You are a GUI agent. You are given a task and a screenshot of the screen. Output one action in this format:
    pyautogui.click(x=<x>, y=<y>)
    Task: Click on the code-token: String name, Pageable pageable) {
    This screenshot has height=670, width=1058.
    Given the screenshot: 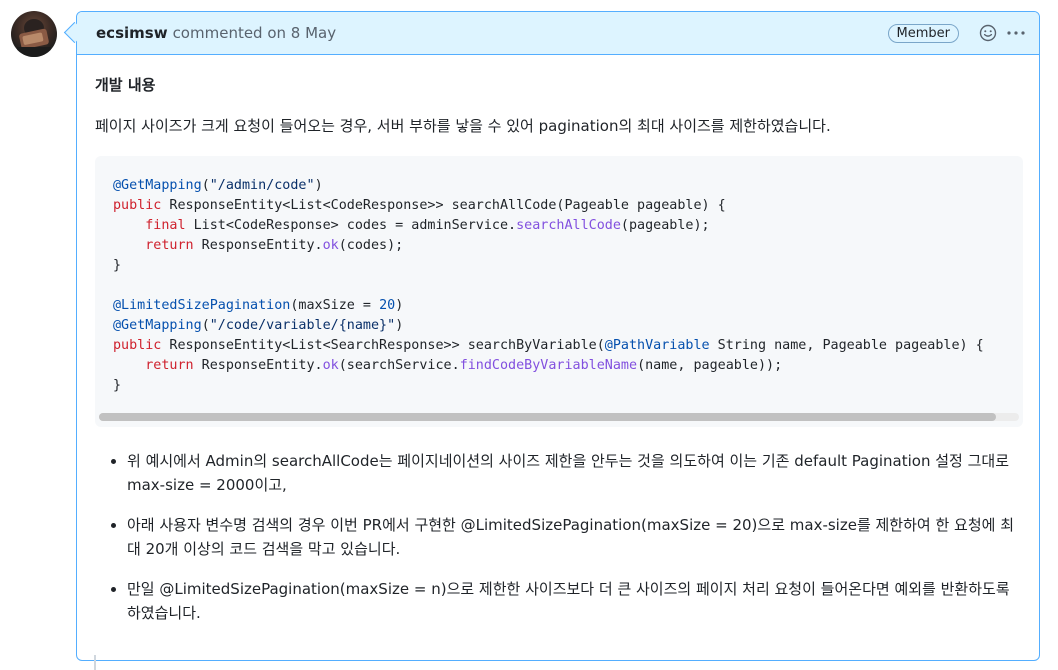 What is the action you would take?
    pyautogui.click(x=846, y=345)
    